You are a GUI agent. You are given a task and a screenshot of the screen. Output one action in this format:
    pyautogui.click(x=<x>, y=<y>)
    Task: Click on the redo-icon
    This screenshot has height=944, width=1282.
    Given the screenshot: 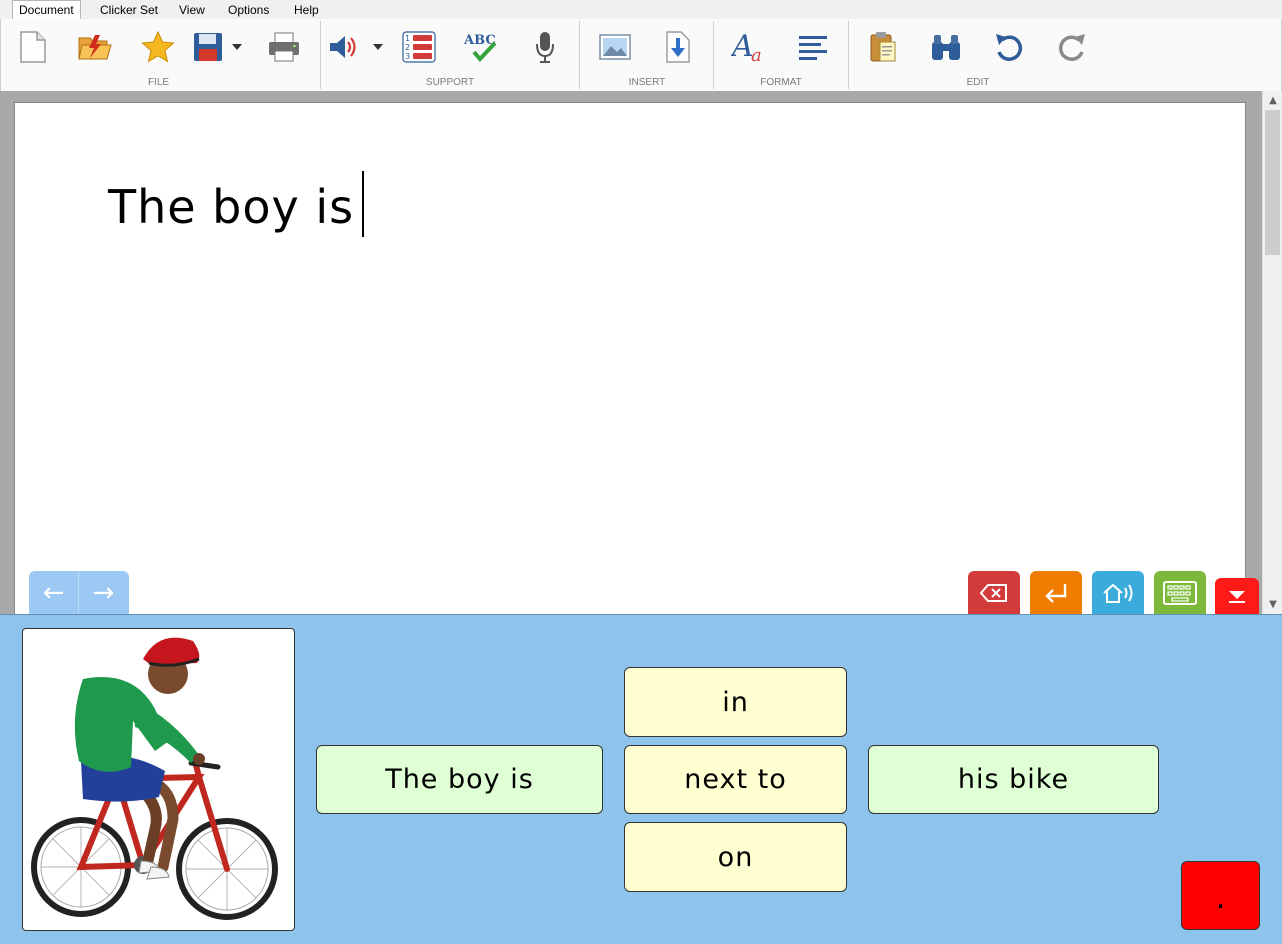 What is the action you would take?
    pyautogui.click(x=1072, y=47)
    